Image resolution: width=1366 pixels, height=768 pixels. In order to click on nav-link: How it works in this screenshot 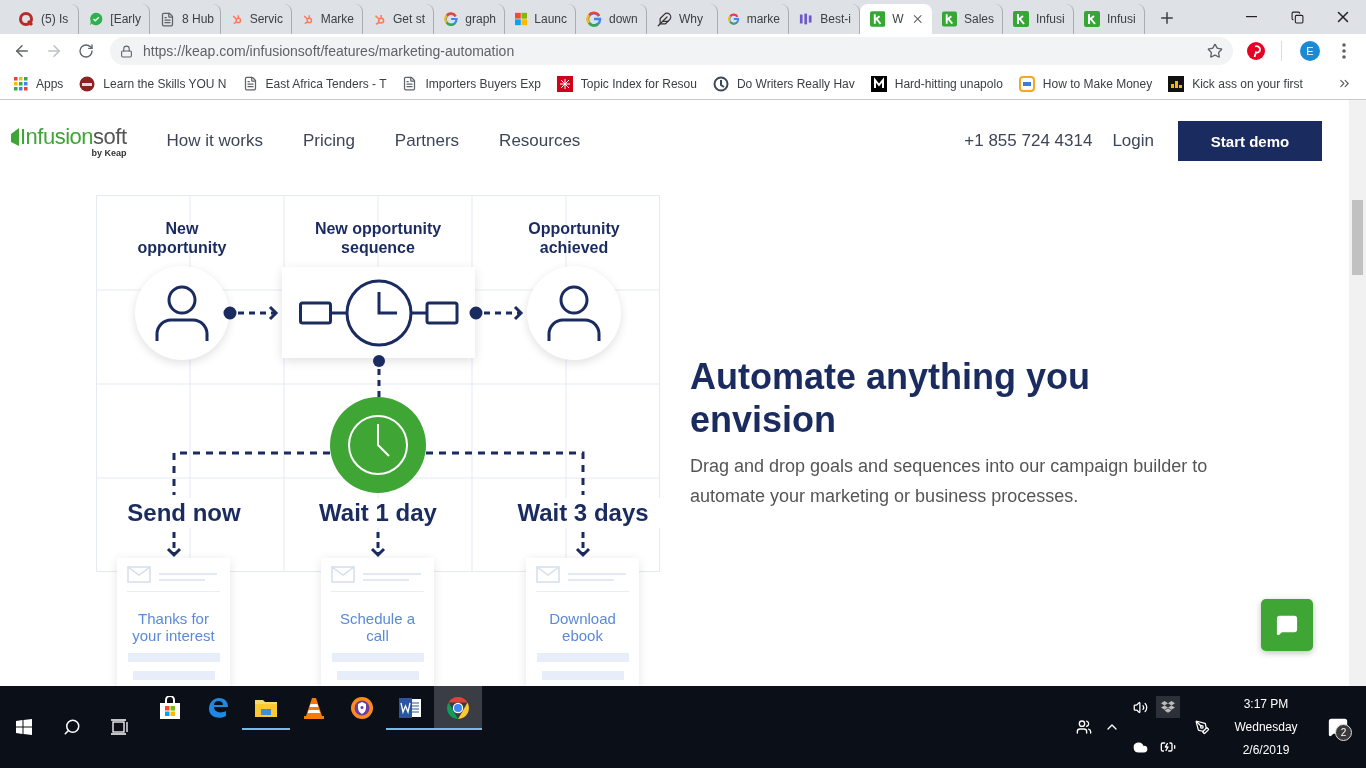, I will do `click(214, 141)`.